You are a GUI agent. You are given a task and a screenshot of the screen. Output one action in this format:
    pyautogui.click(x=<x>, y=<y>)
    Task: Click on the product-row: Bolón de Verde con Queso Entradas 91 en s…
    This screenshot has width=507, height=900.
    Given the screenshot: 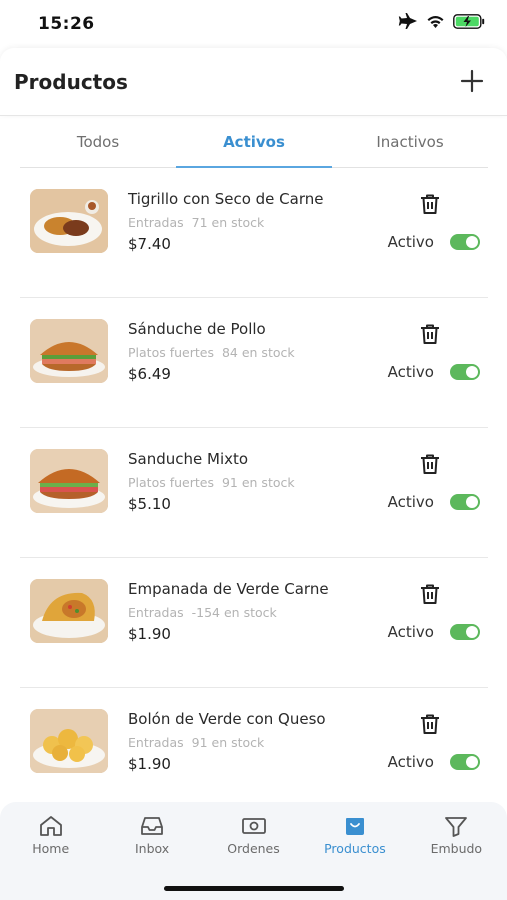 What is the action you would take?
    pyautogui.click(x=254, y=753)
    